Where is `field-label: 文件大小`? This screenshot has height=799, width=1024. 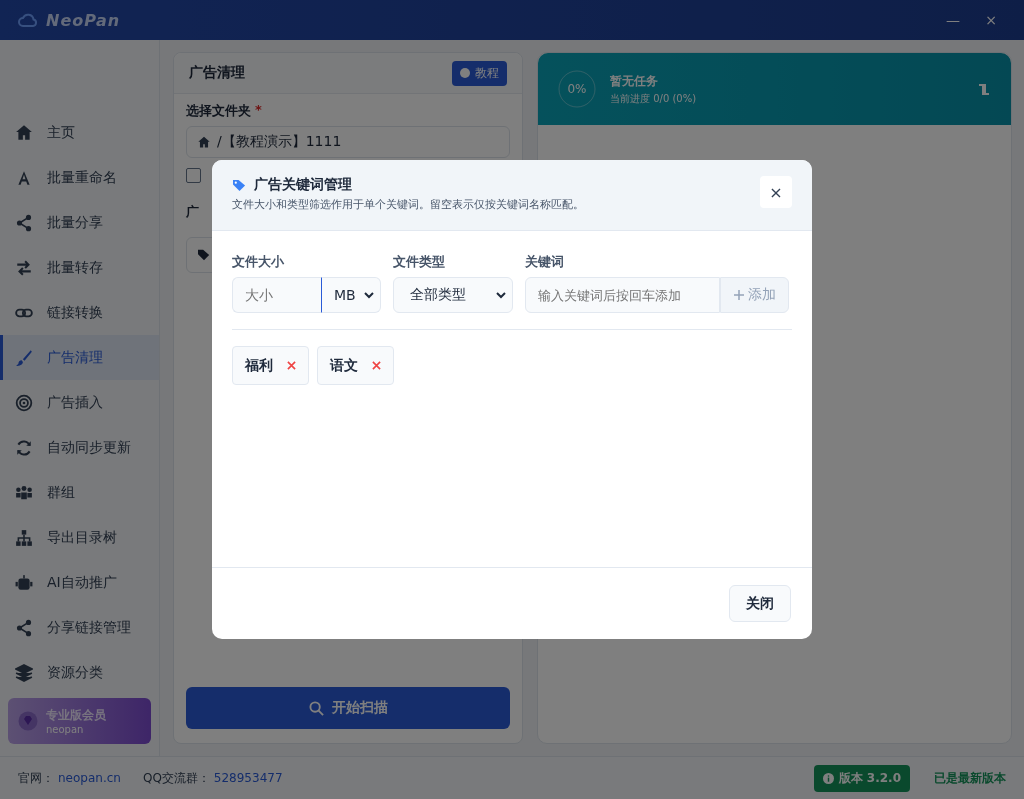
field-label: 文件大小 is located at coordinates (258, 262).